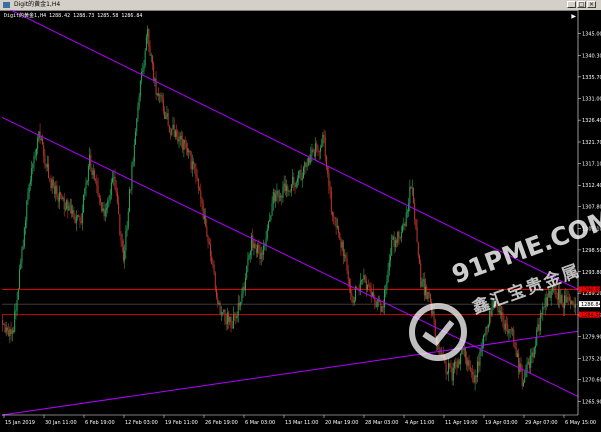  I want to click on time-tick-label: 20 Mar 19:00, so click(341, 423).